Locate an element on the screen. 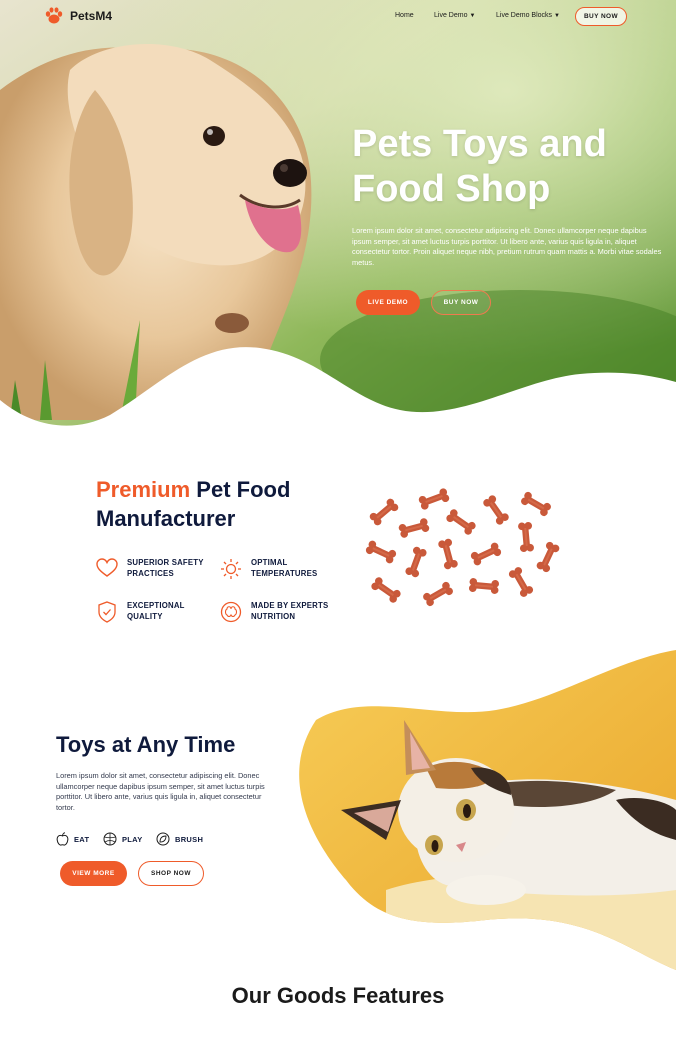 The image size is (676, 1051). brand-logo: PetsM4 is located at coordinates (78, 16).